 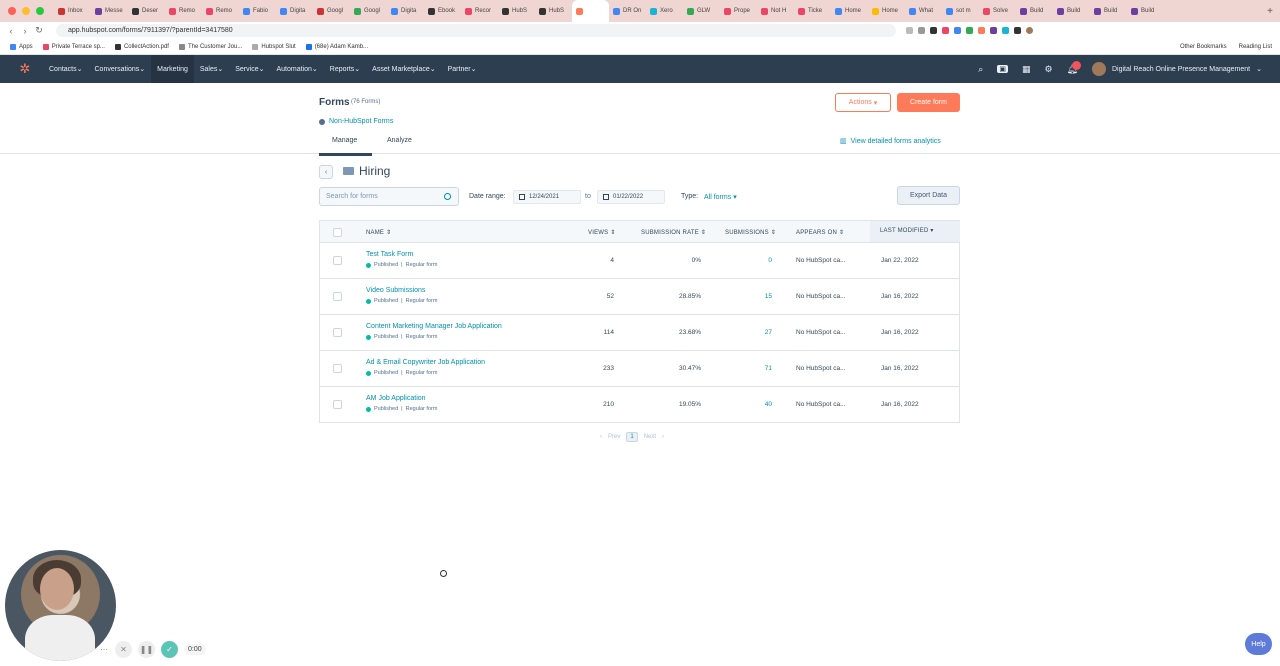 I want to click on bookmark-item: CollectAction.pdf, so click(x=141, y=46).